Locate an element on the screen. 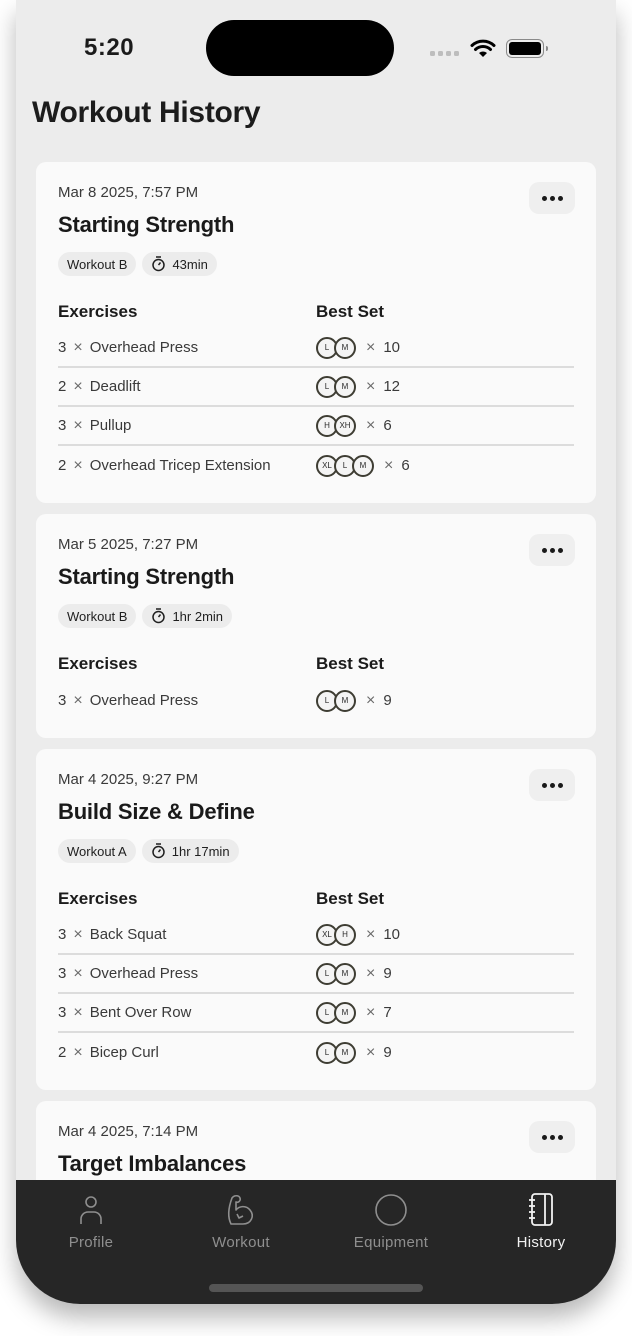 This screenshot has height=1336, width=632. tab-profile: Profile is located at coordinates (91, 1242).